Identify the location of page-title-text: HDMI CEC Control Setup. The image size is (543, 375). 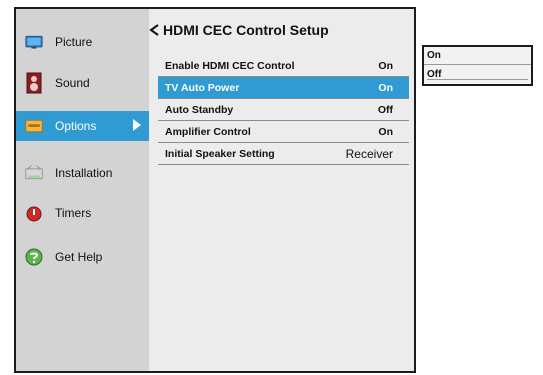
(246, 30).